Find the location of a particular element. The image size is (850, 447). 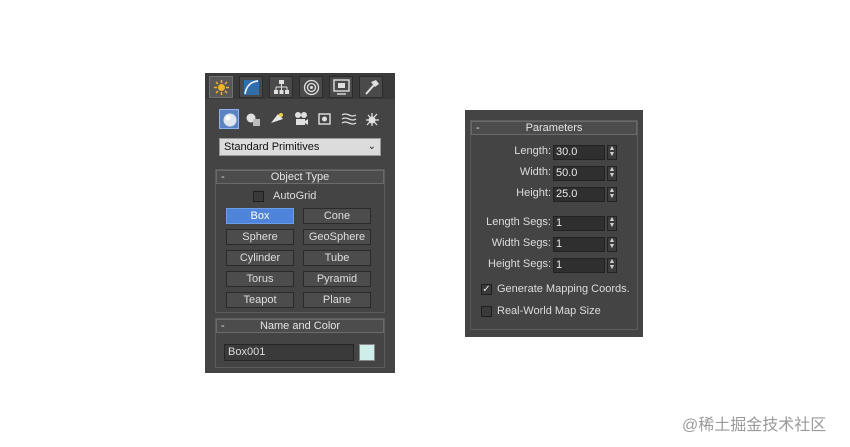

tab-create is located at coordinates (221, 87).